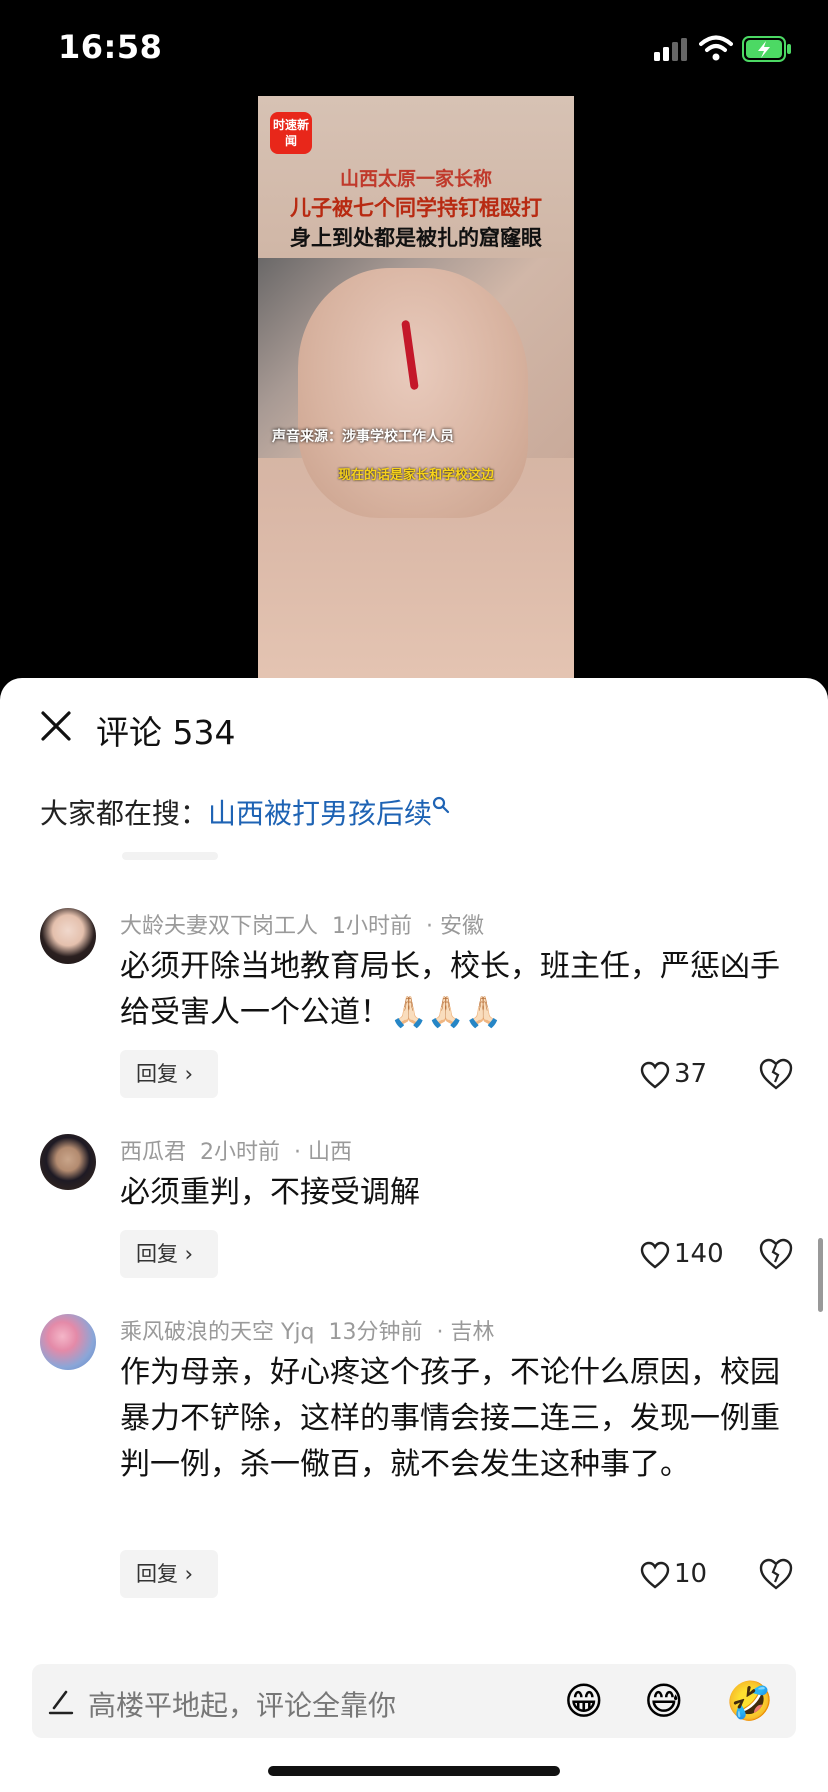  Describe the element at coordinates (455, 926) in the screenshot. I see `comment-location: · 安徽` at that location.